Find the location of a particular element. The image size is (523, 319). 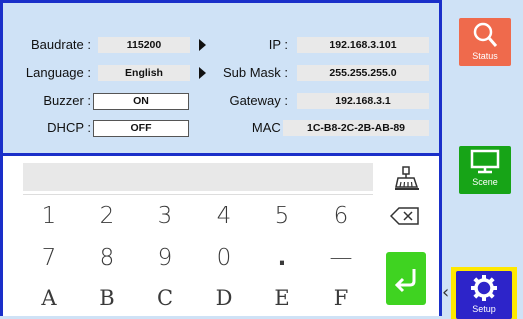

key-dash: — is located at coordinates (341, 258).